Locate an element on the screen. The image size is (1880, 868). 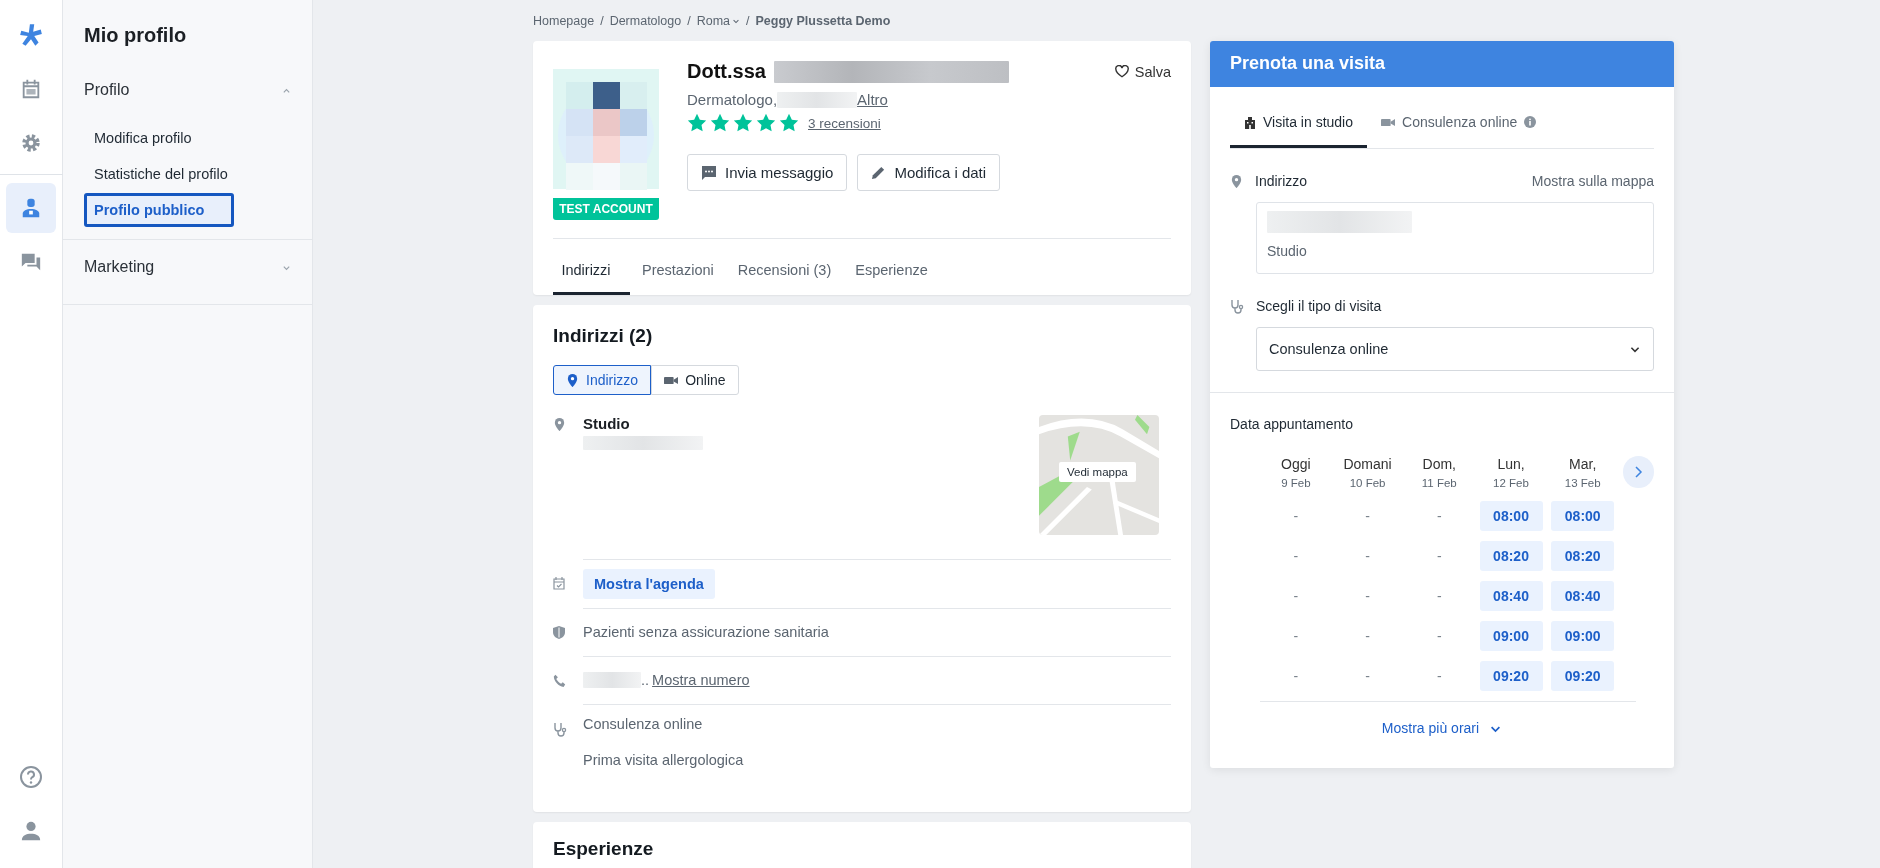
chevron-right-icon is located at coordinates (1638, 472).